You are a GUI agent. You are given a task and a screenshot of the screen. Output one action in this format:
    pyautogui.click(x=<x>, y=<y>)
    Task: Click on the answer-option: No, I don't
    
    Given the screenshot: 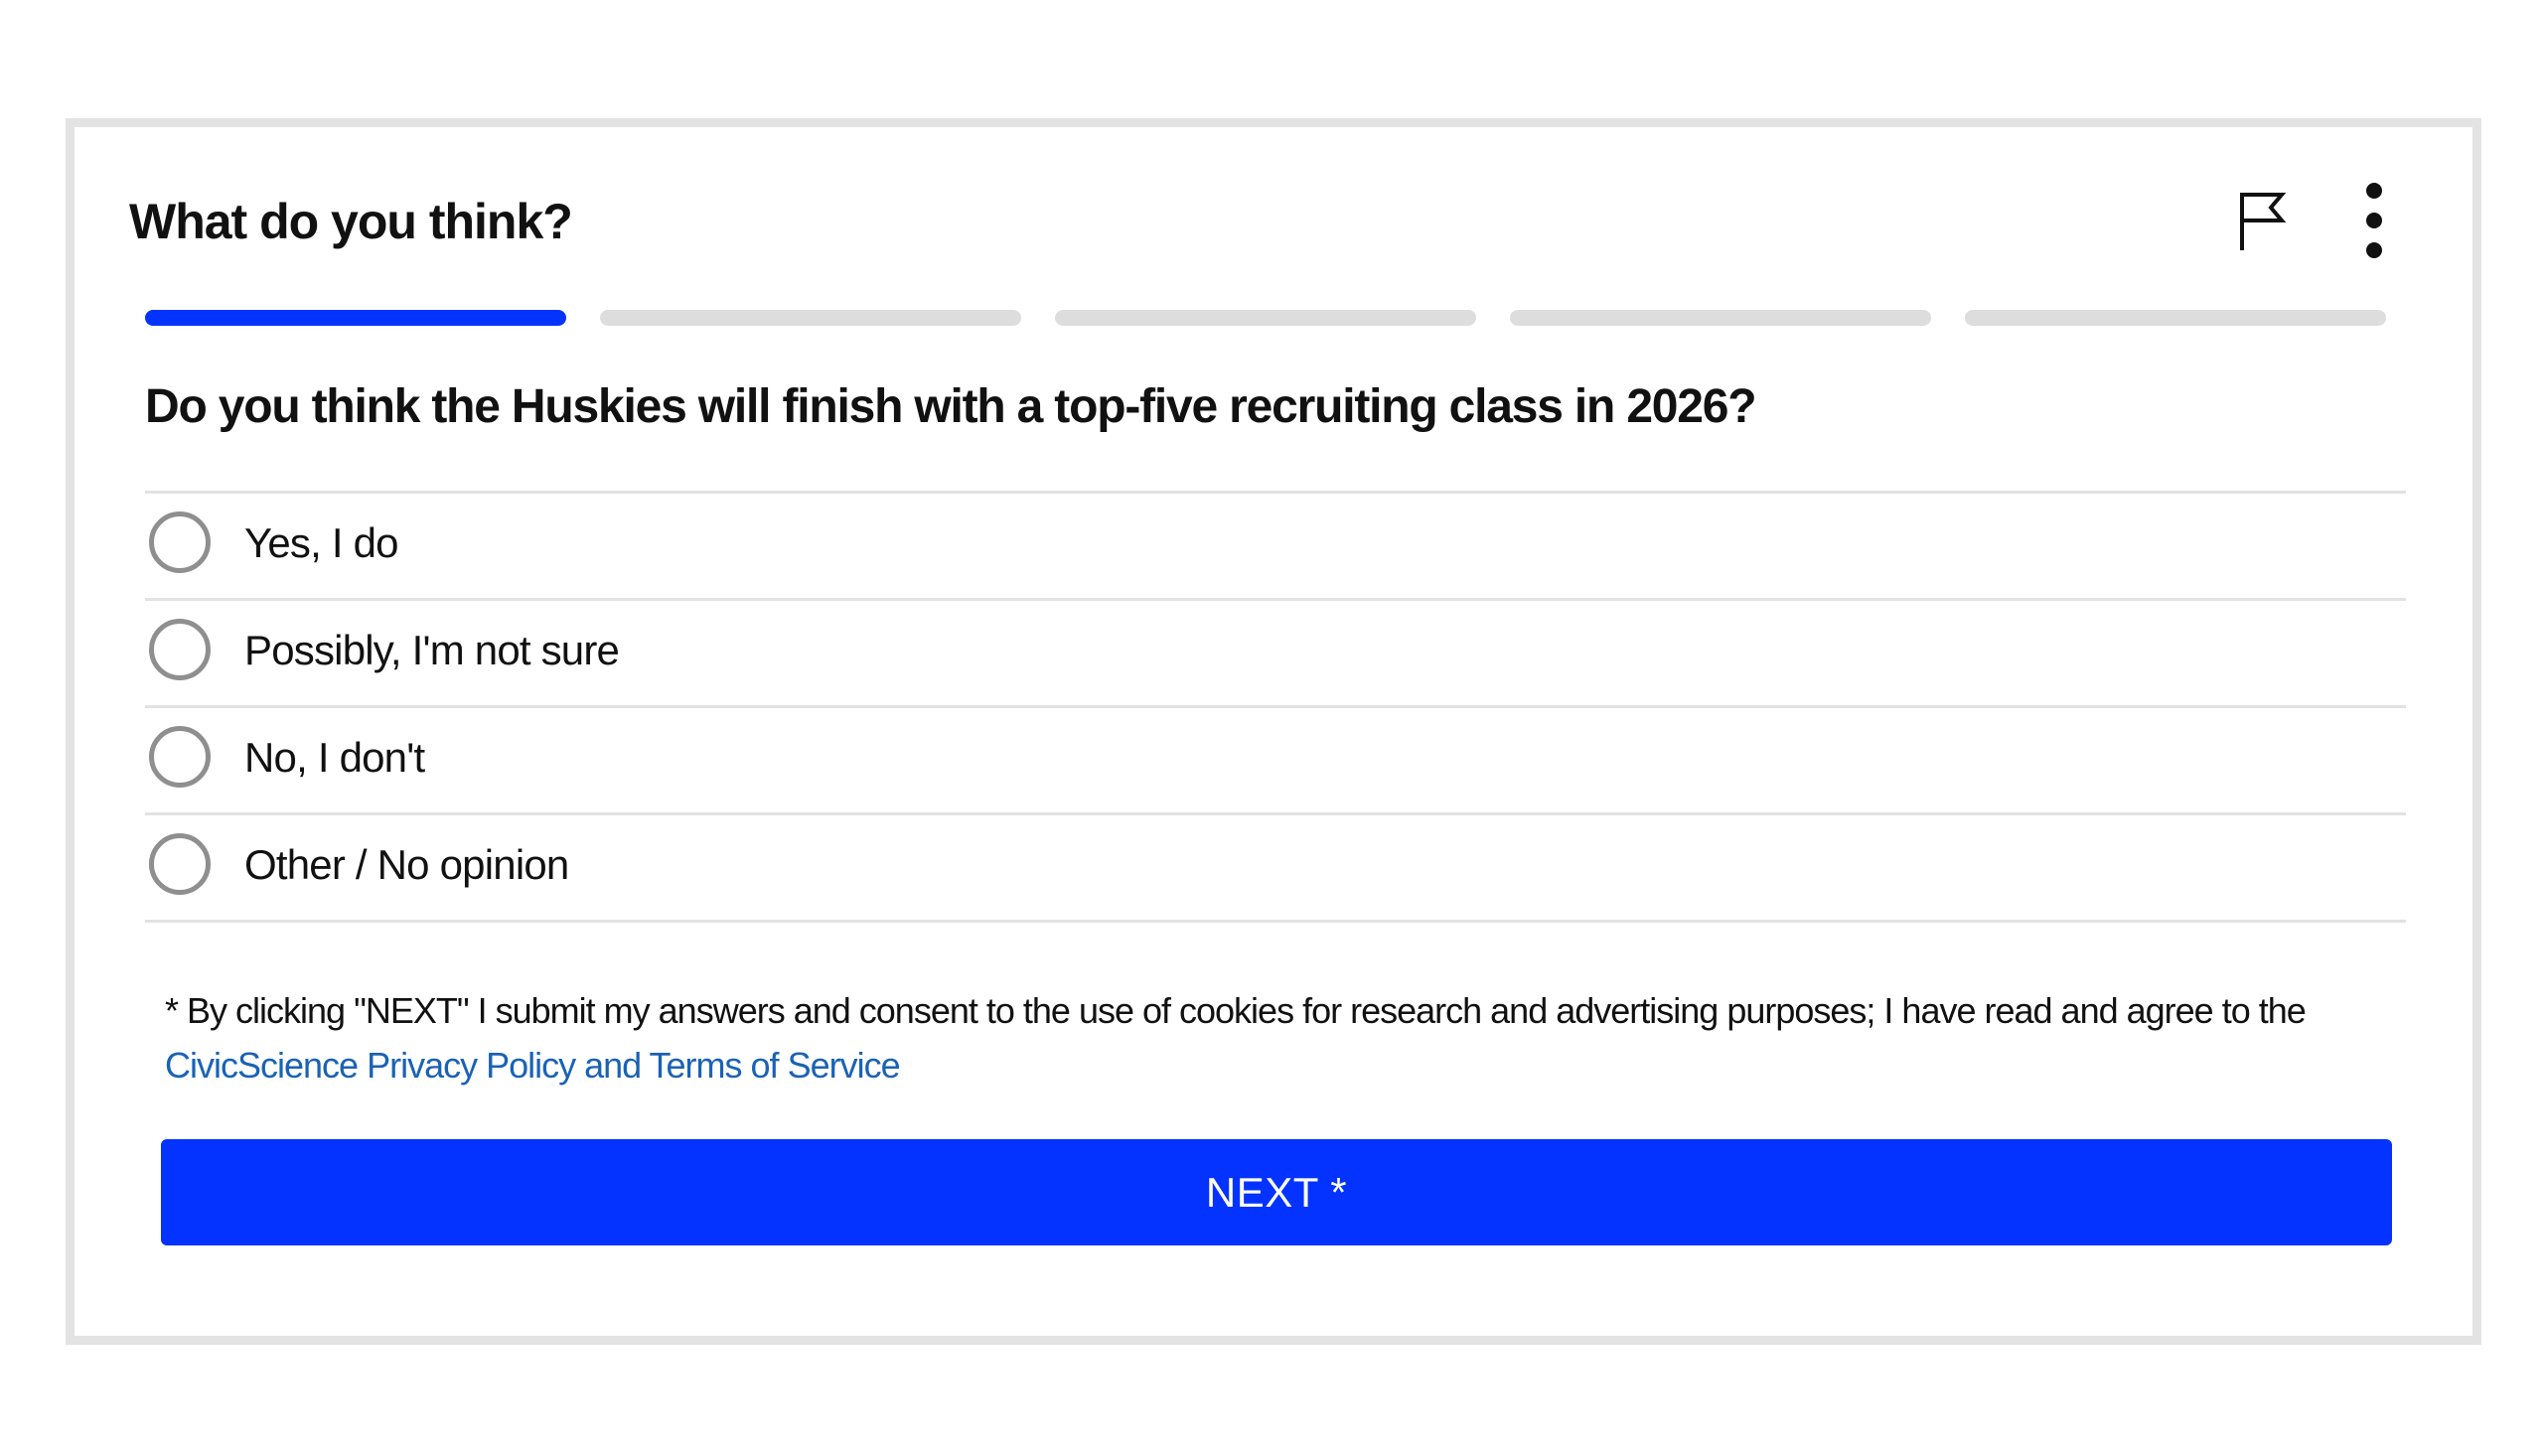 What is the action you would take?
    pyautogui.click(x=1275, y=761)
    